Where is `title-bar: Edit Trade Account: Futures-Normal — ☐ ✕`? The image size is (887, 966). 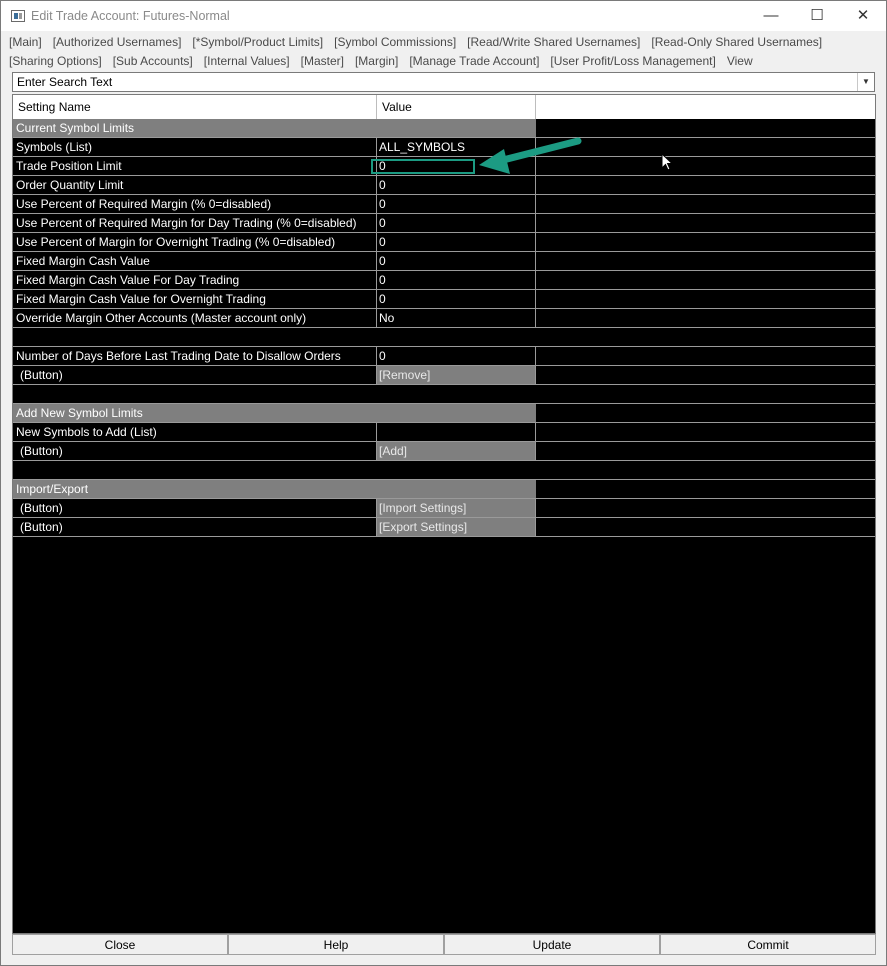 title-bar: Edit Trade Account: Futures-Normal — ☐ ✕ is located at coordinates (443, 16).